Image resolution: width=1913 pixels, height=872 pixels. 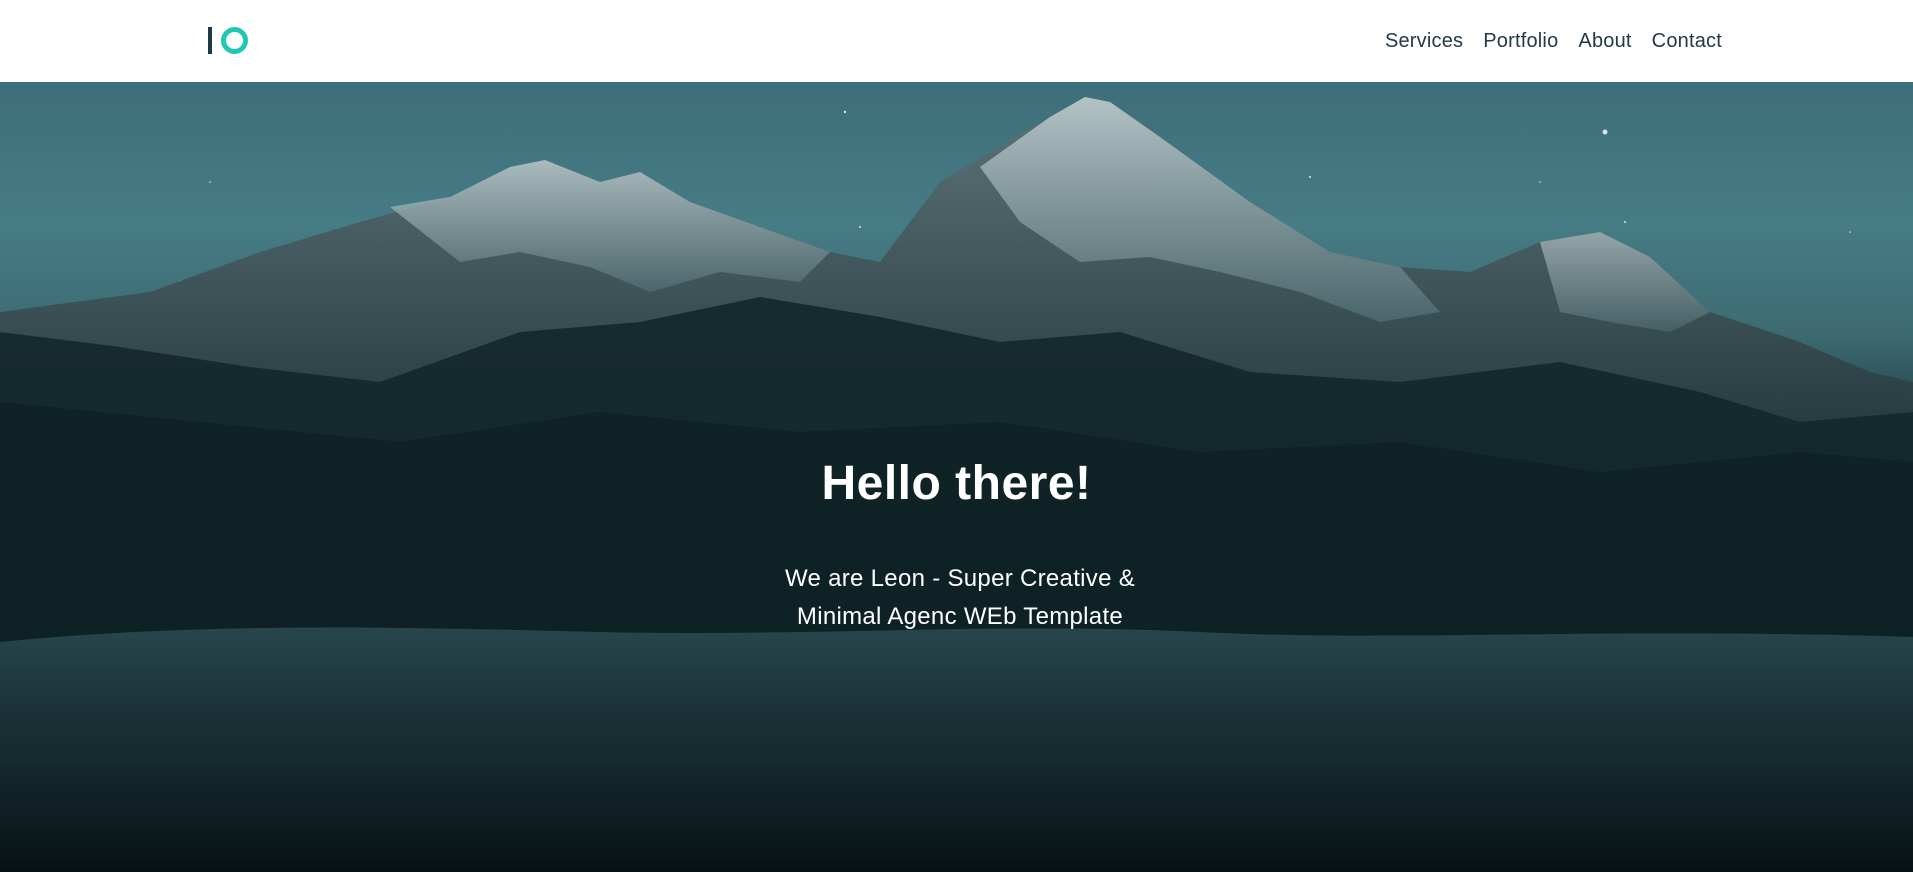 What do you see at coordinates (210, 40) in the screenshot?
I see `logo-bar` at bounding box center [210, 40].